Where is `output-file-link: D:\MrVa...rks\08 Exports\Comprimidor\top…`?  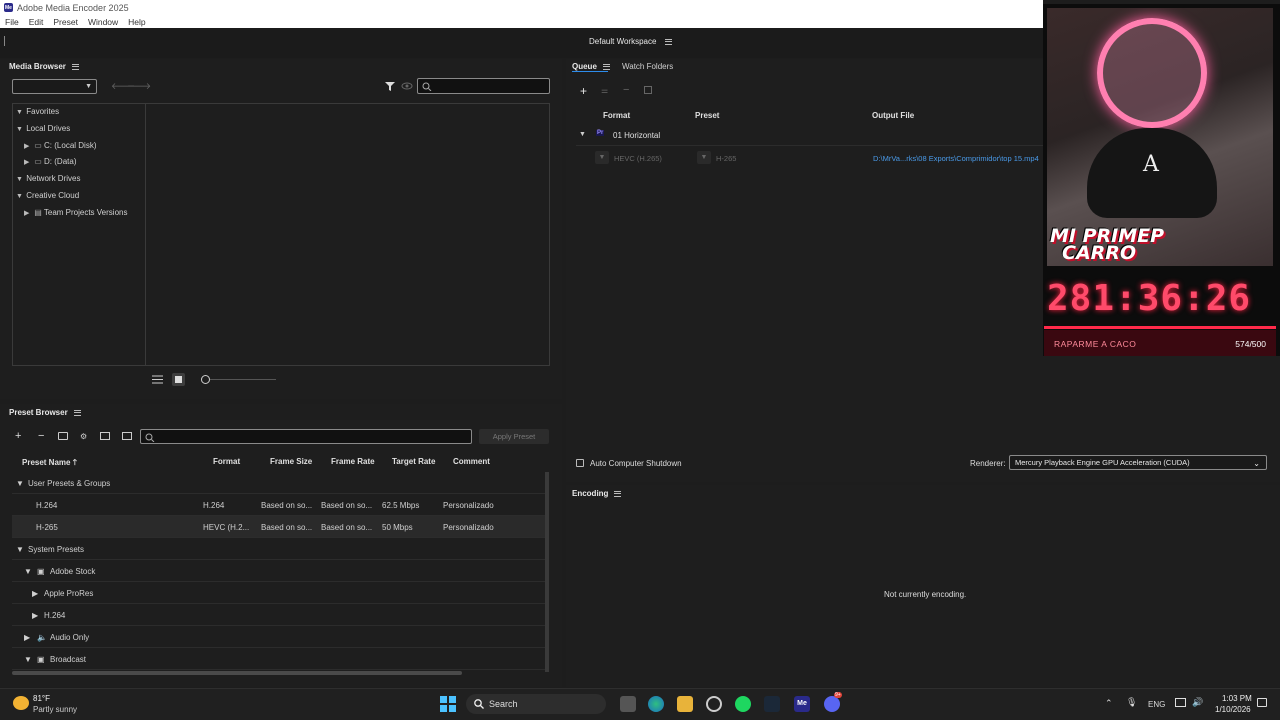 output-file-link: D:\MrVa...rks\08 Exports\Comprimidor\top… is located at coordinates (956, 158).